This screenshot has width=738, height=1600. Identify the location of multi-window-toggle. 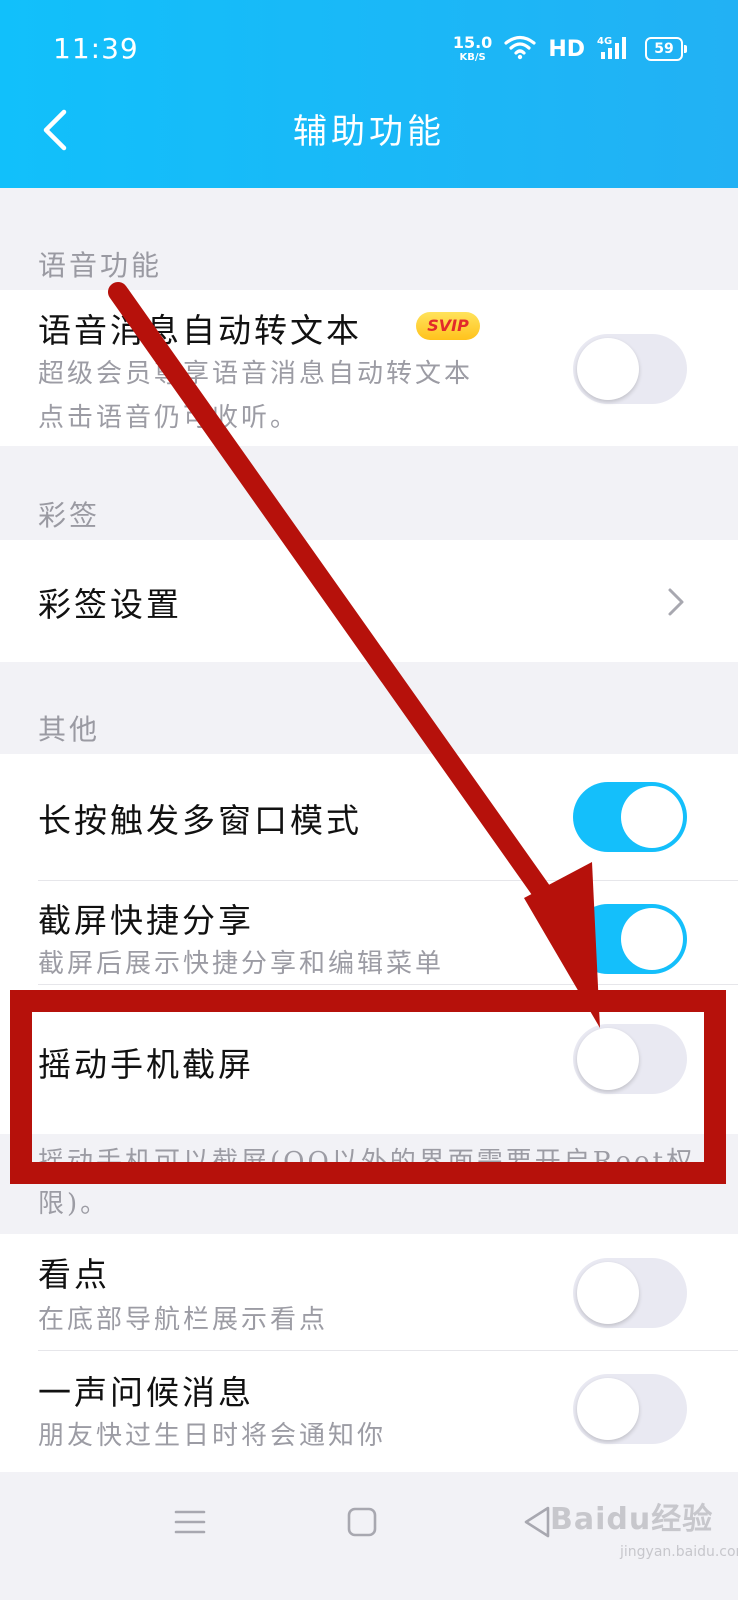
(630, 817).